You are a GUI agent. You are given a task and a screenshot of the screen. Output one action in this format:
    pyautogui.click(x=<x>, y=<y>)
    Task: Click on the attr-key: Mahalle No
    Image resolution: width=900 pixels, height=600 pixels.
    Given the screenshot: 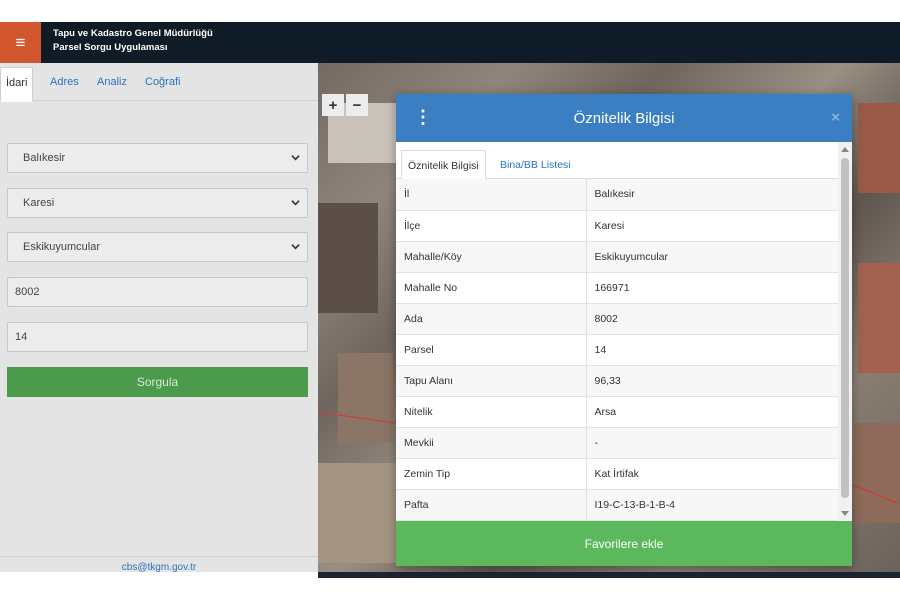 What is the action you would take?
    pyautogui.click(x=491, y=288)
    